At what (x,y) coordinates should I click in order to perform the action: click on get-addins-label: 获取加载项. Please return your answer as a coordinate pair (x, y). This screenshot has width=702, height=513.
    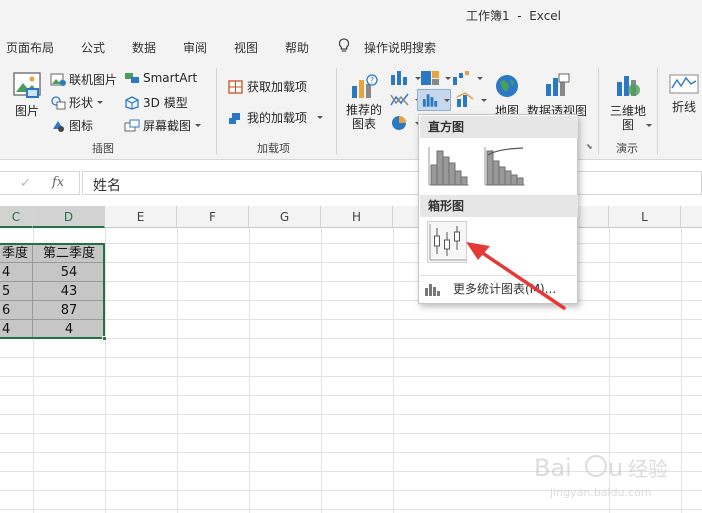
    Looking at the image, I should click on (277, 87).